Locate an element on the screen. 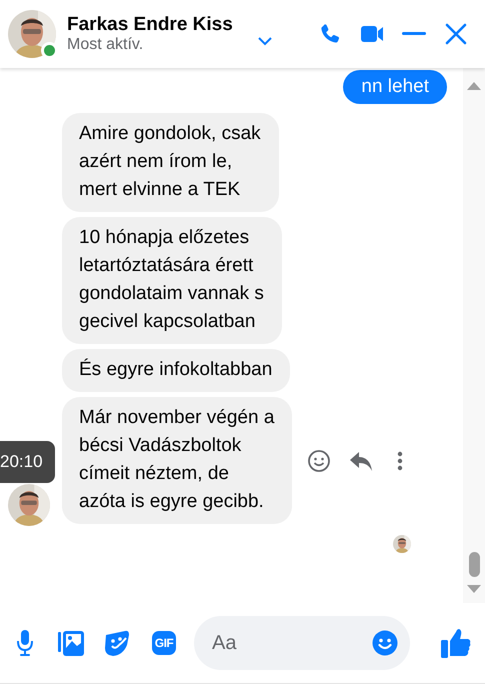 The height and width of the screenshot is (684, 485). status-text: Most aktív. is located at coordinates (105, 45).